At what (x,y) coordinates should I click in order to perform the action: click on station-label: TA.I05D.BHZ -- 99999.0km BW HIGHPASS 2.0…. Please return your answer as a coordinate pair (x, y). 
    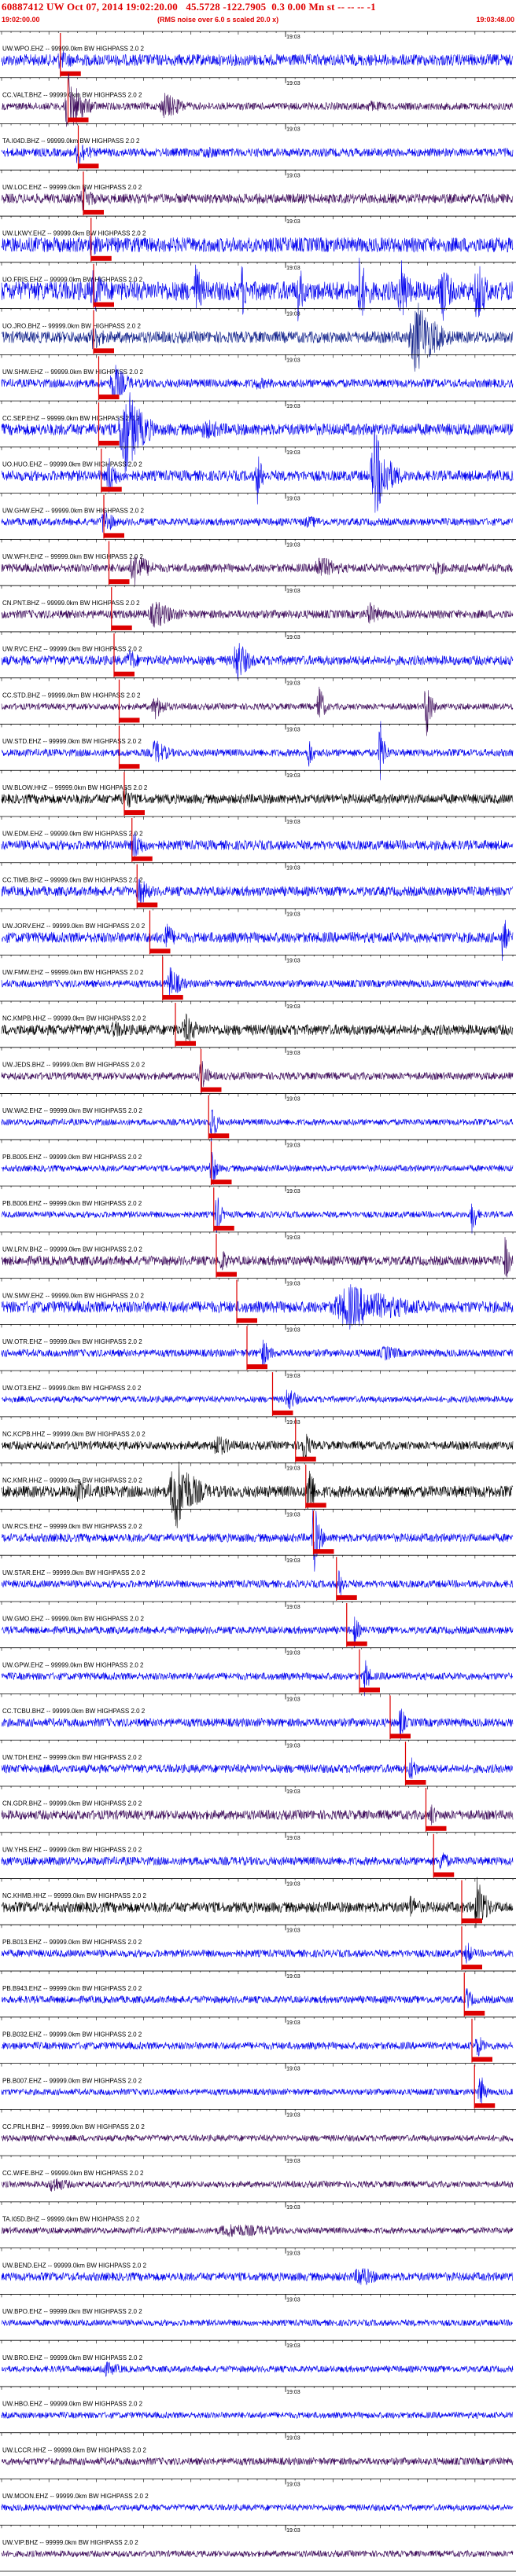
    Looking at the image, I should click on (71, 2219).